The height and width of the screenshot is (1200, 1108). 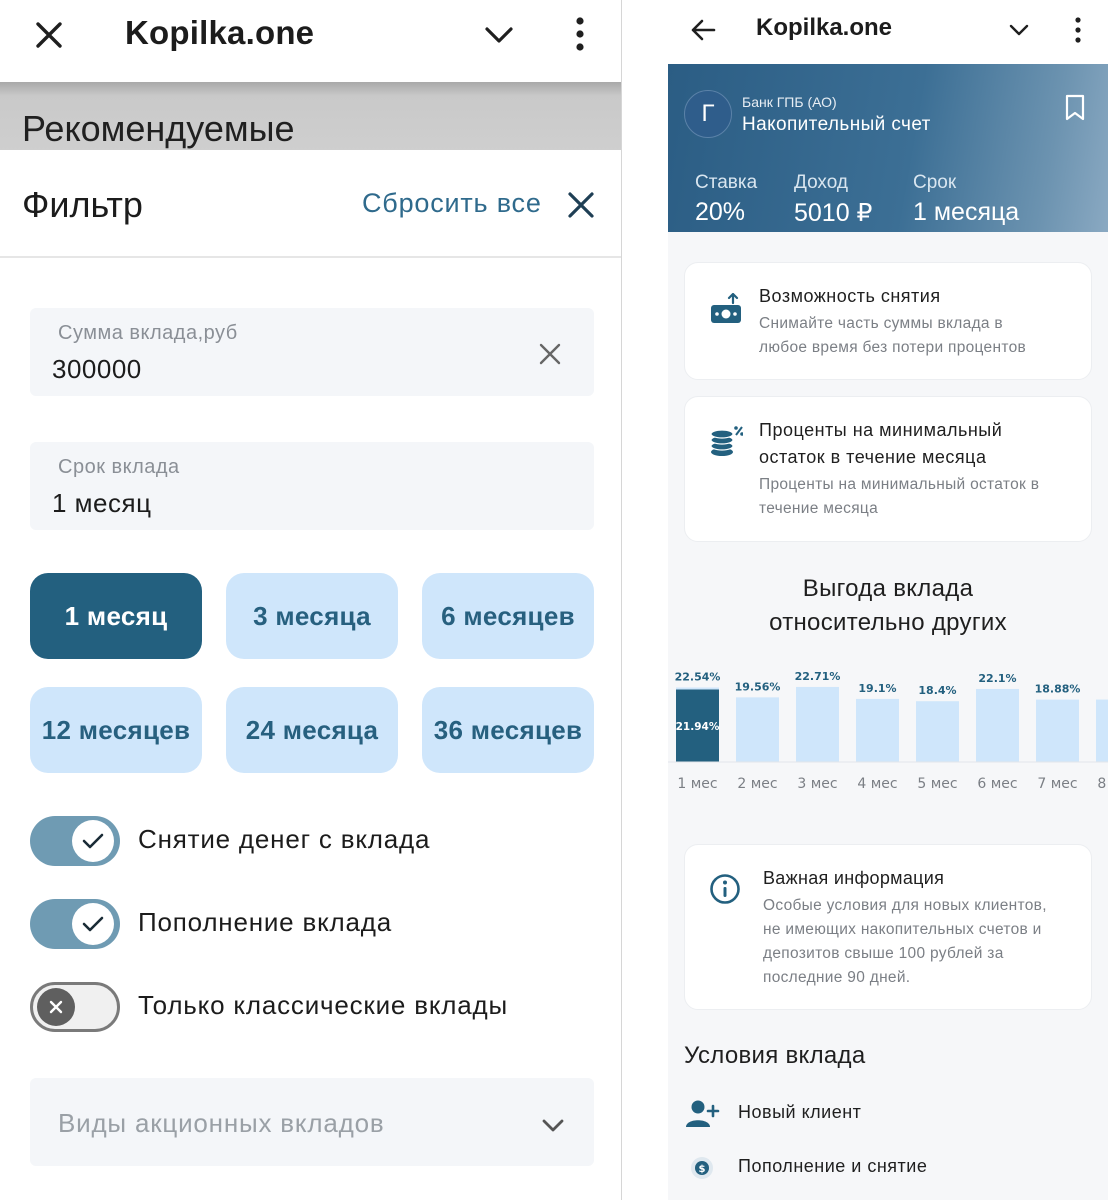 What do you see at coordinates (854, 878) in the screenshot?
I see `info-title: Важная информация` at bounding box center [854, 878].